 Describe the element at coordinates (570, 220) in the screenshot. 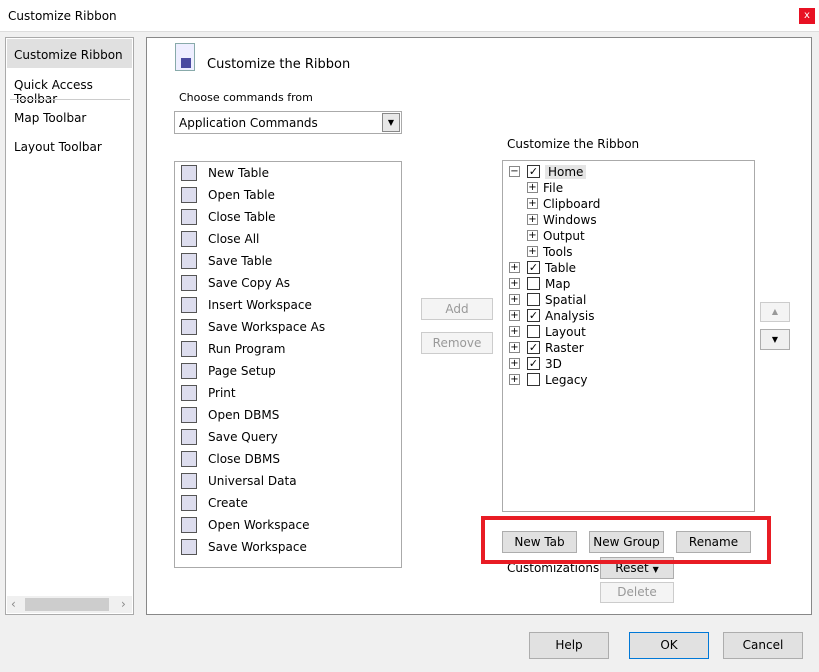

I see `tree-node-label: Windows` at that location.